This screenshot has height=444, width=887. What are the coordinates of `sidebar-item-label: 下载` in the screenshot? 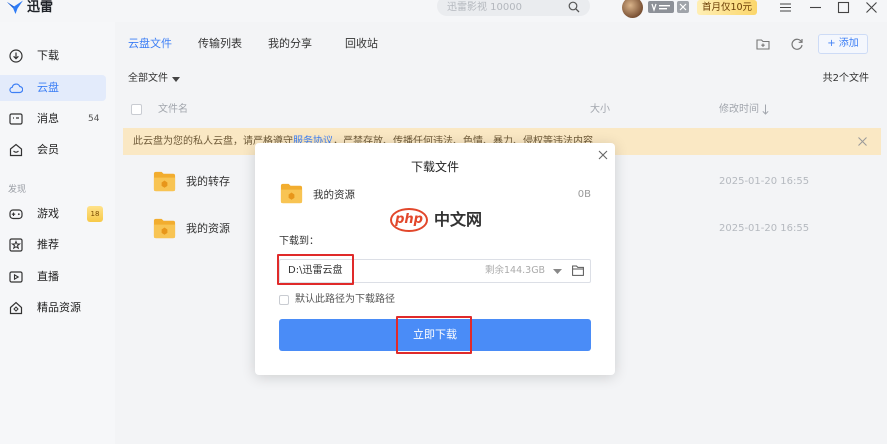 It's located at (48, 55).